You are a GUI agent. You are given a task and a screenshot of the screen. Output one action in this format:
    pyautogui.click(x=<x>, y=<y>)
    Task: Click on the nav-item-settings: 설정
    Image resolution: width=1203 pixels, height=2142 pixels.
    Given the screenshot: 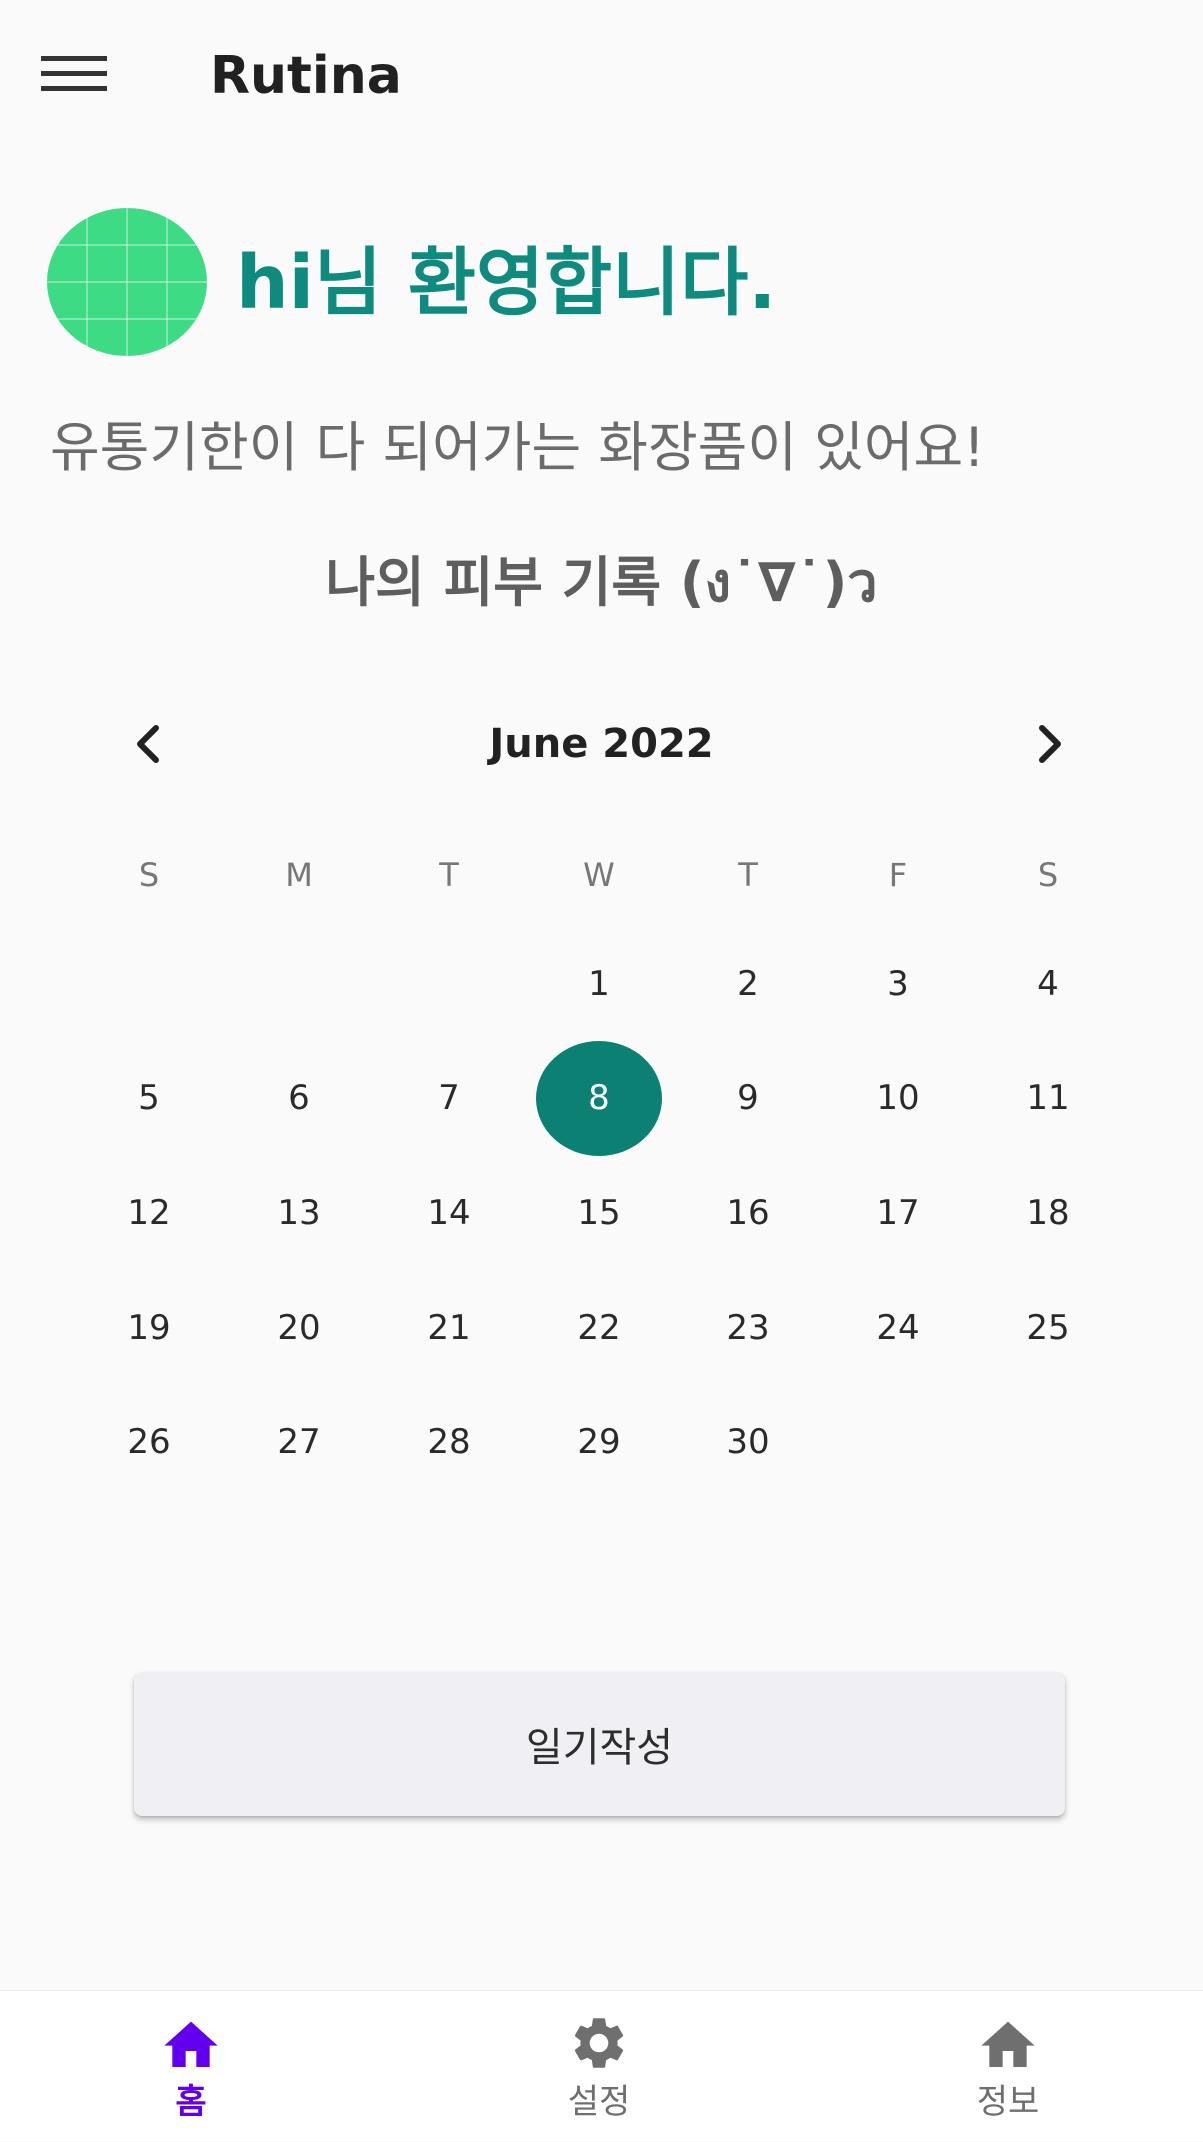 What is the action you would take?
    pyautogui.click(x=599, y=2066)
    